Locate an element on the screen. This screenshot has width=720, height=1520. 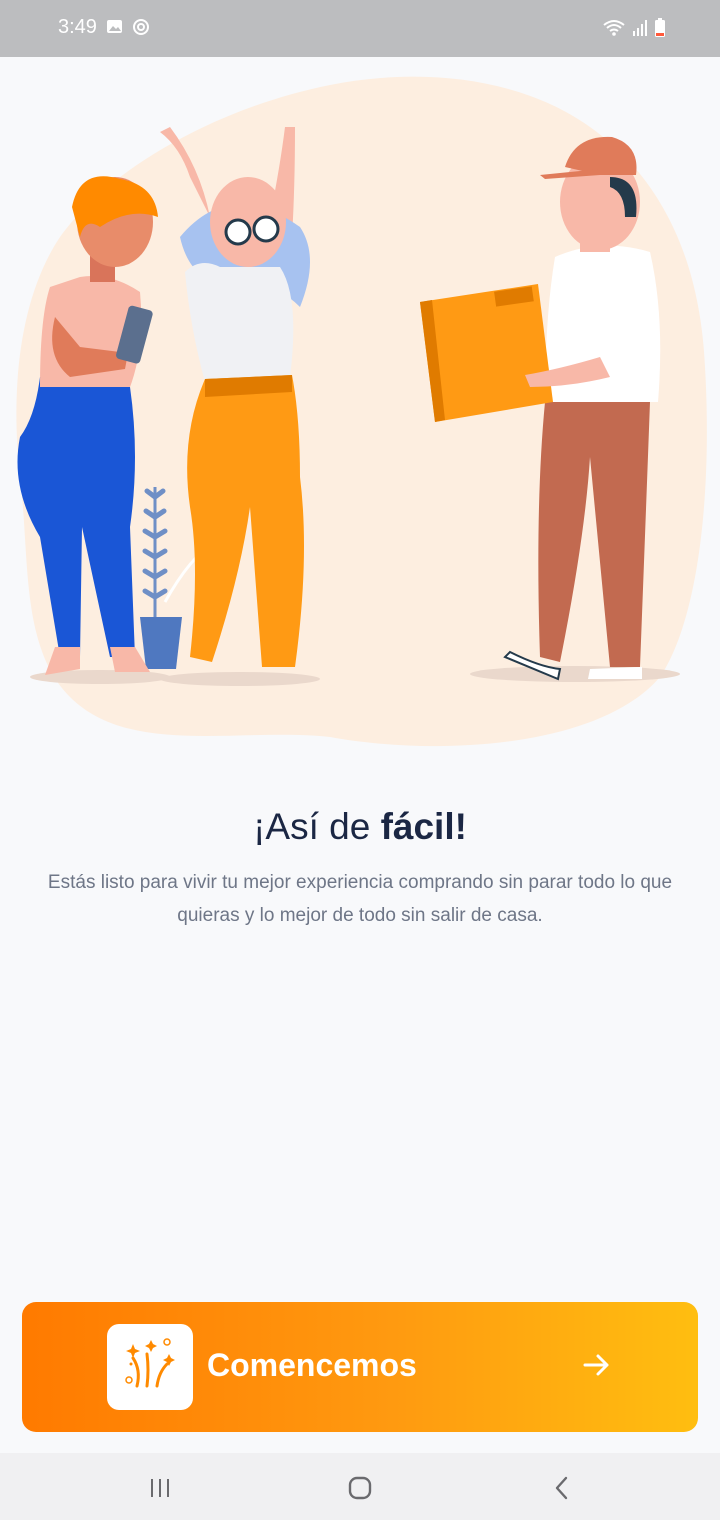
home-button is located at coordinates (360, 1488).